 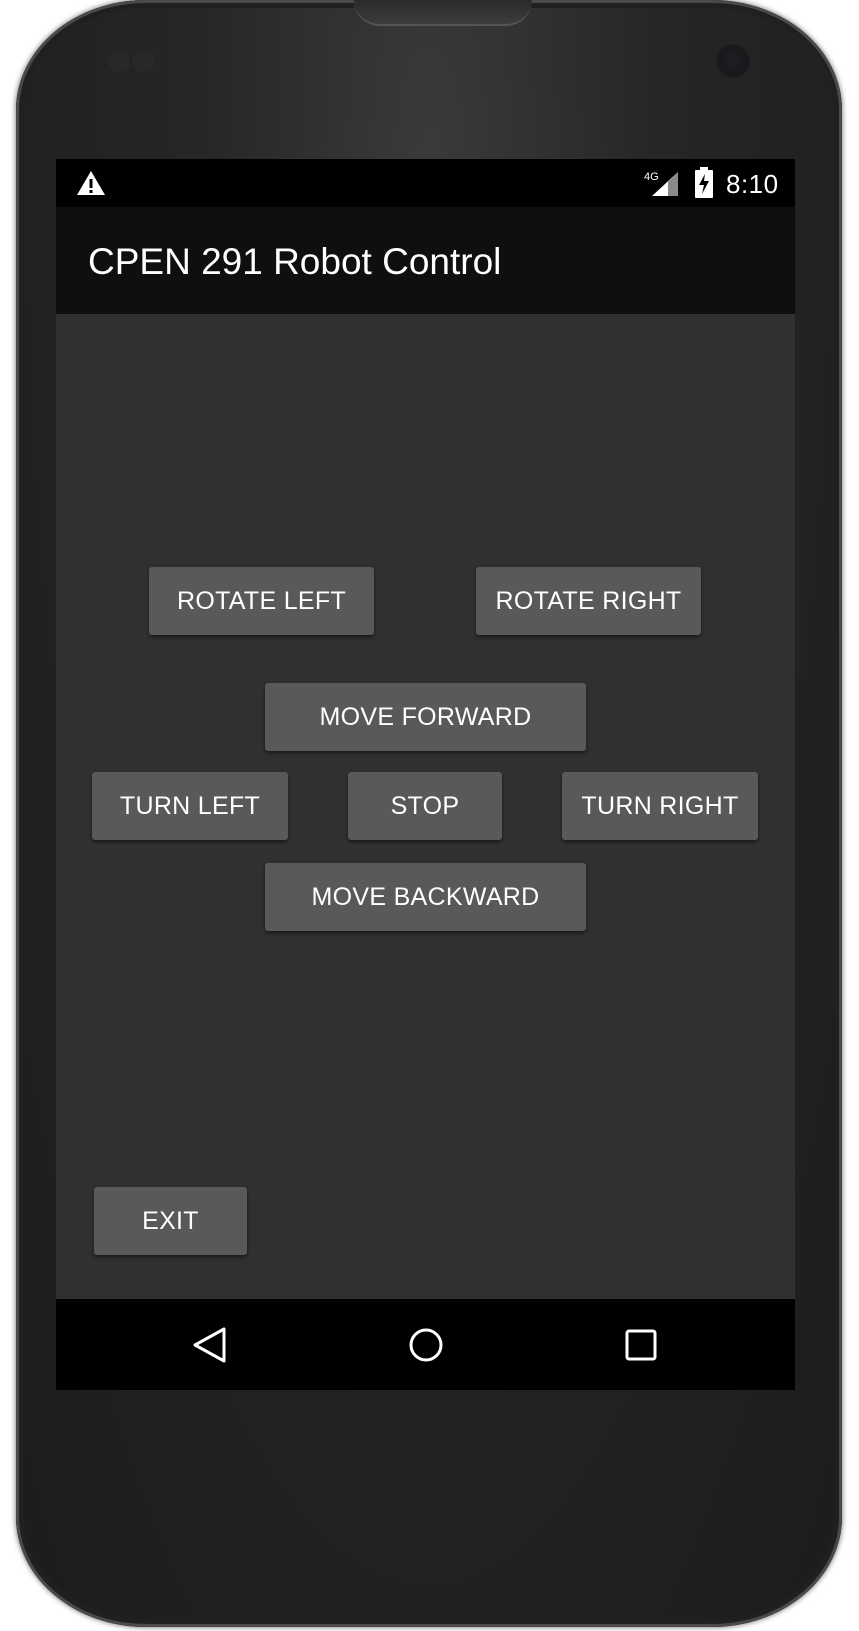 I want to click on signal-4g-icon: 4G, so click(x=661, y=183).